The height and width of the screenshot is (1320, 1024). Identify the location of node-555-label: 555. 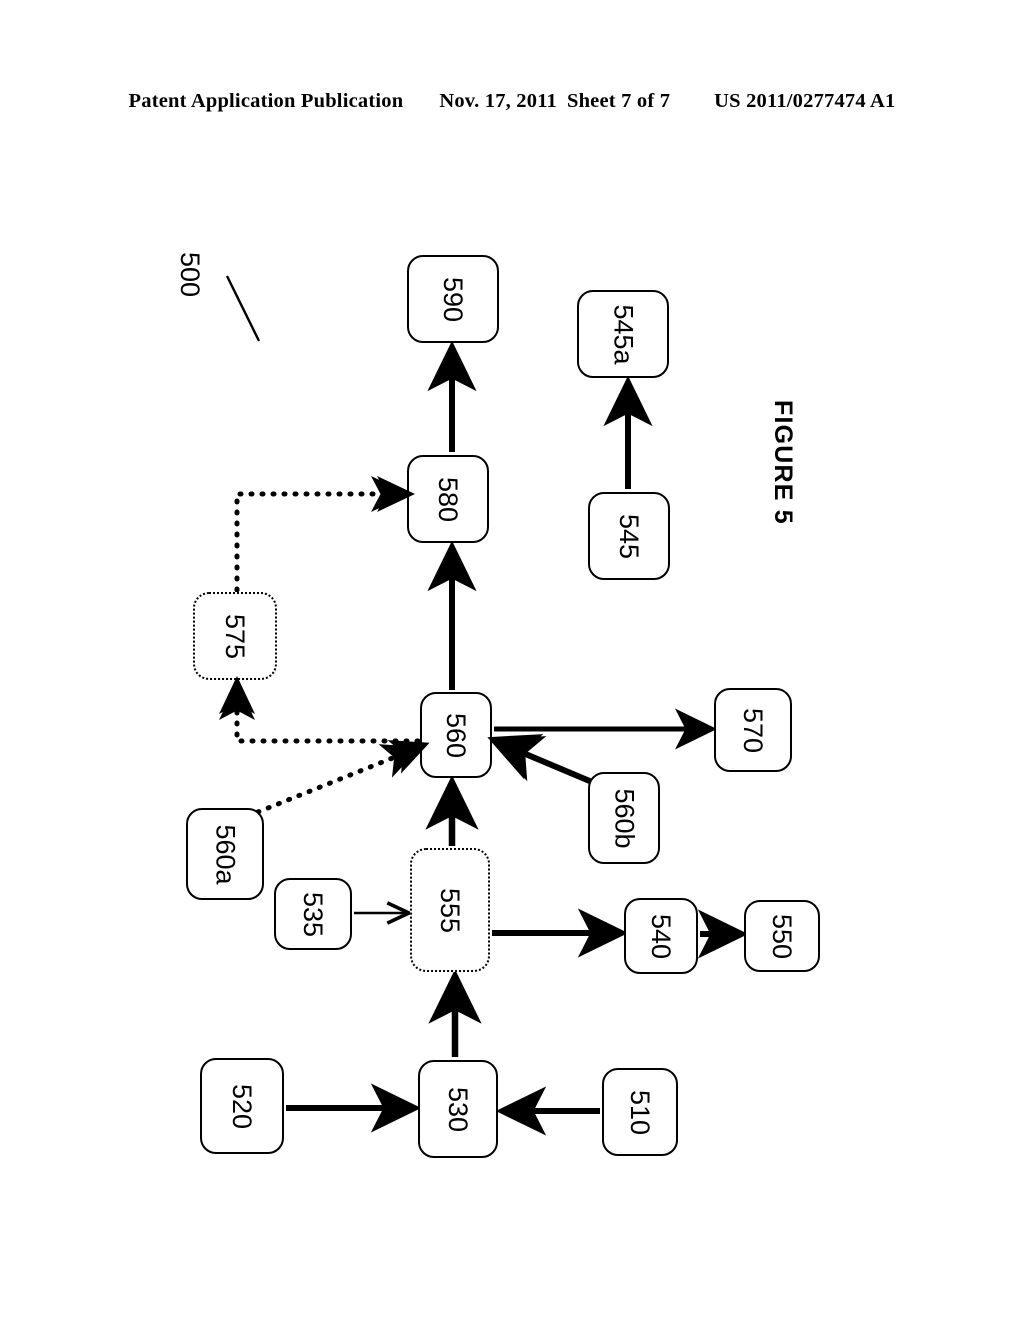
(450, 910).